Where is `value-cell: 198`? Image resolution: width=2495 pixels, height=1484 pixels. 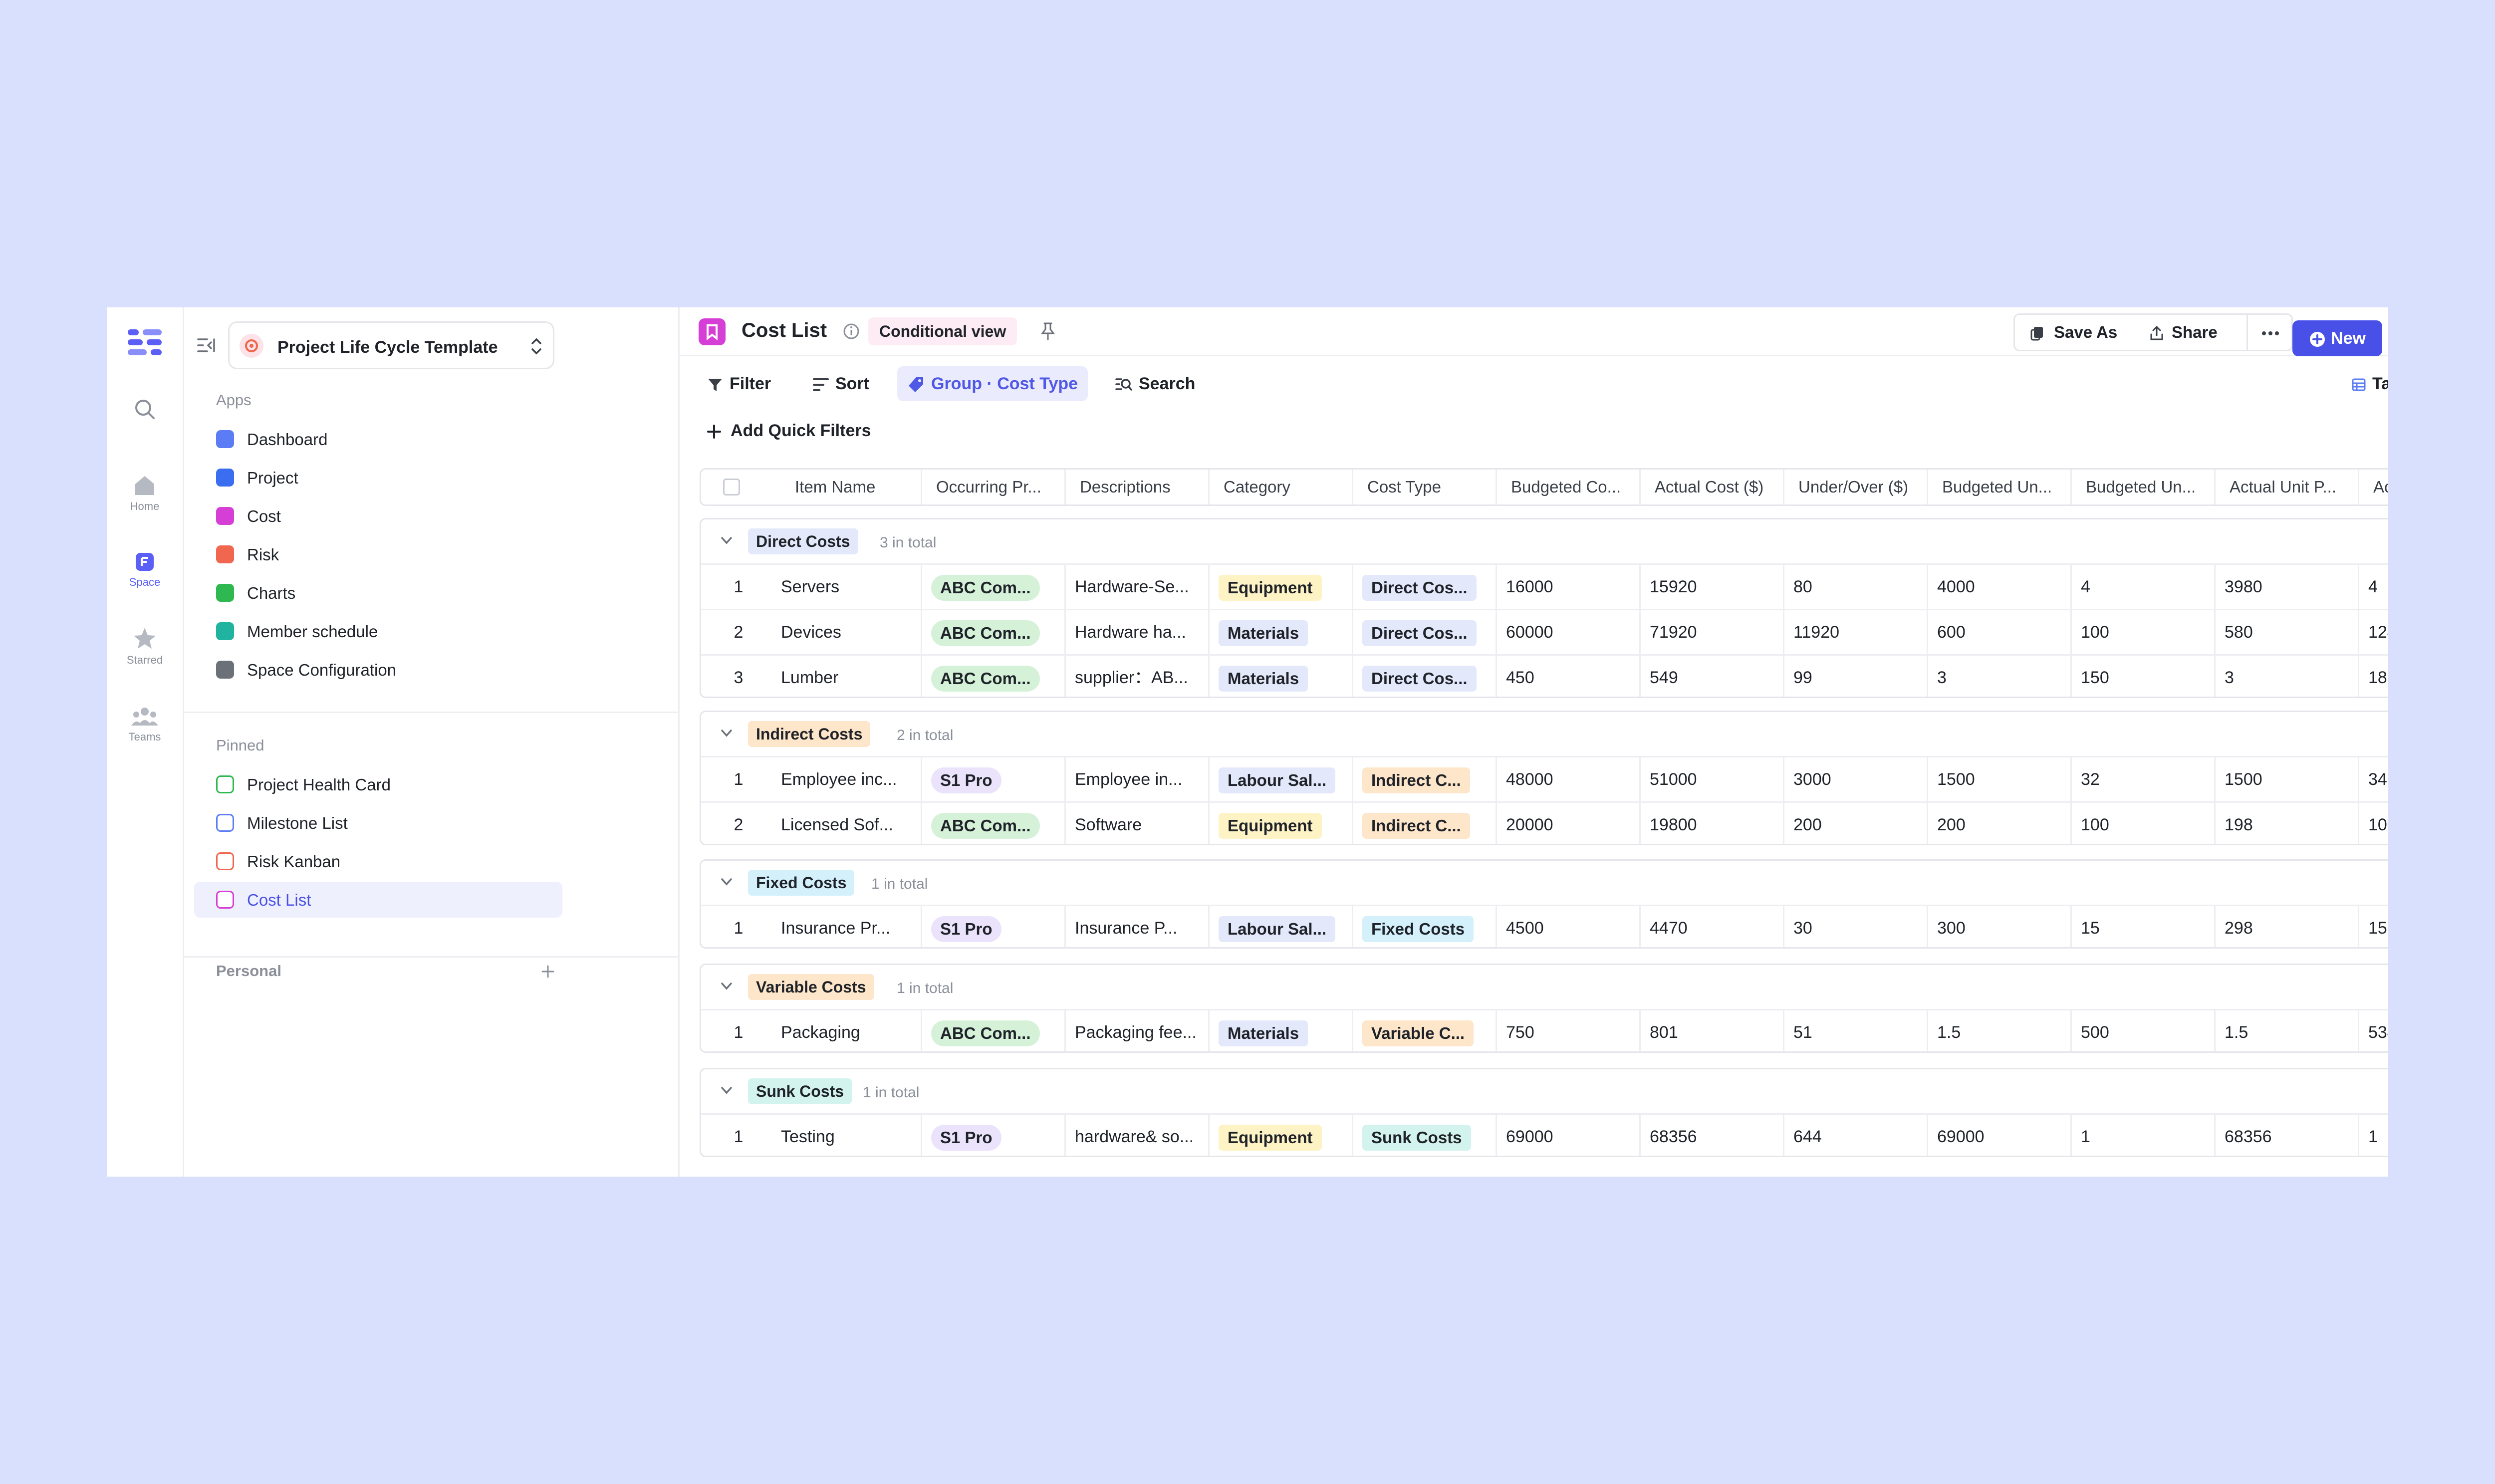
value-cell: 198 is located at coordinates (2286, 823).